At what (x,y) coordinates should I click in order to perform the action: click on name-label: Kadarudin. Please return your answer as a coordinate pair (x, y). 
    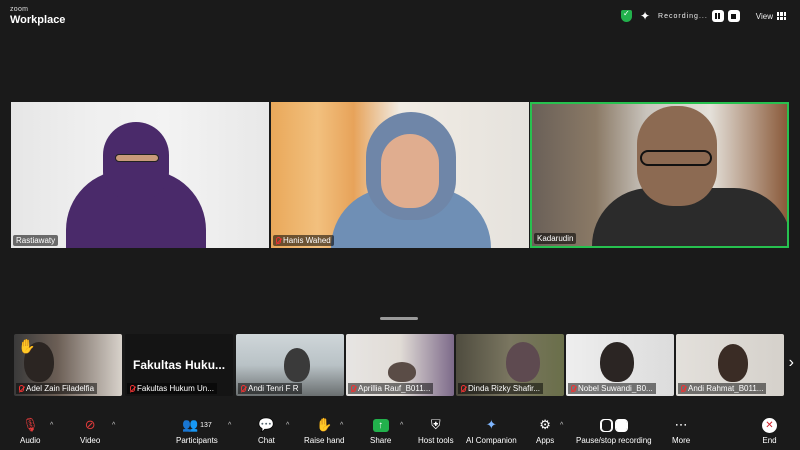
    Looking at the image, I should click on (555, 238).